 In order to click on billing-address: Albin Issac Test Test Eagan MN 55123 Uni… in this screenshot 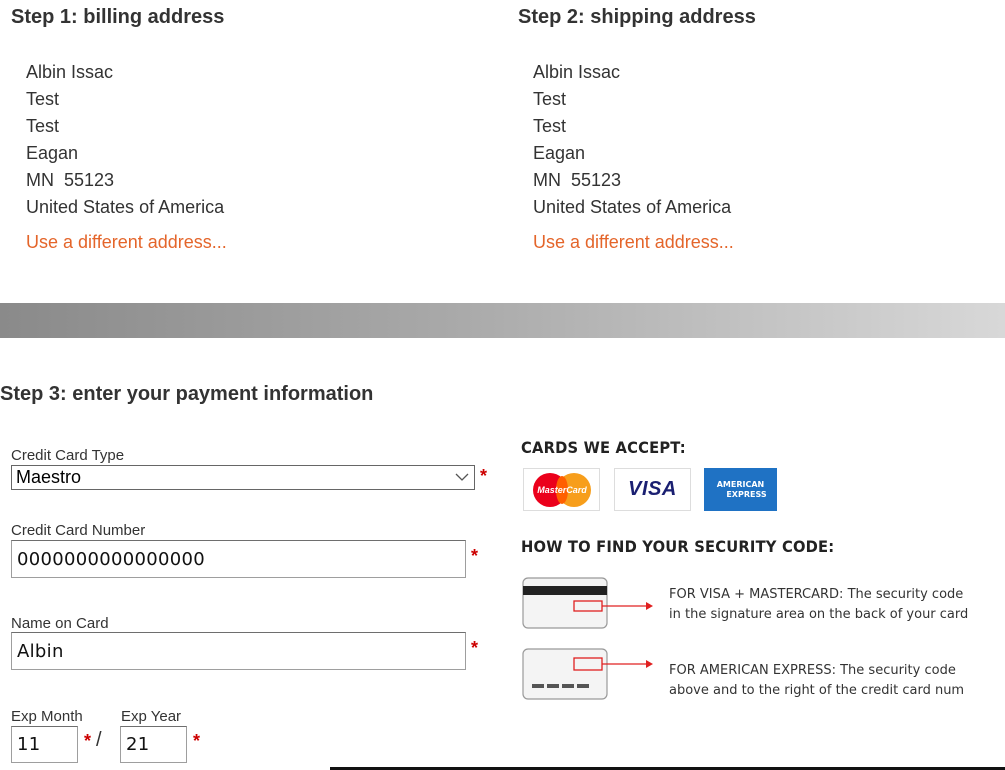, I will do `click(125, 140)`.